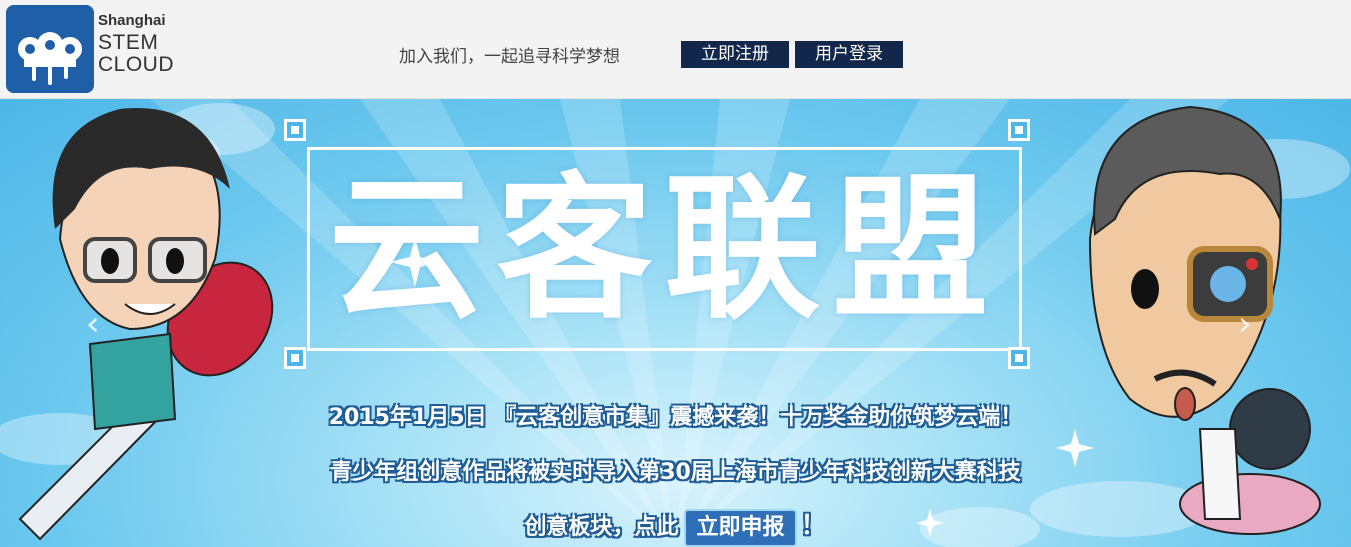 The height and width of the screenshot is (547, 1351). What do you see at coordinates (93, 324) in the screenshot?
I see `chevron-left-icon: ‹` at bounding box center [93, 324].